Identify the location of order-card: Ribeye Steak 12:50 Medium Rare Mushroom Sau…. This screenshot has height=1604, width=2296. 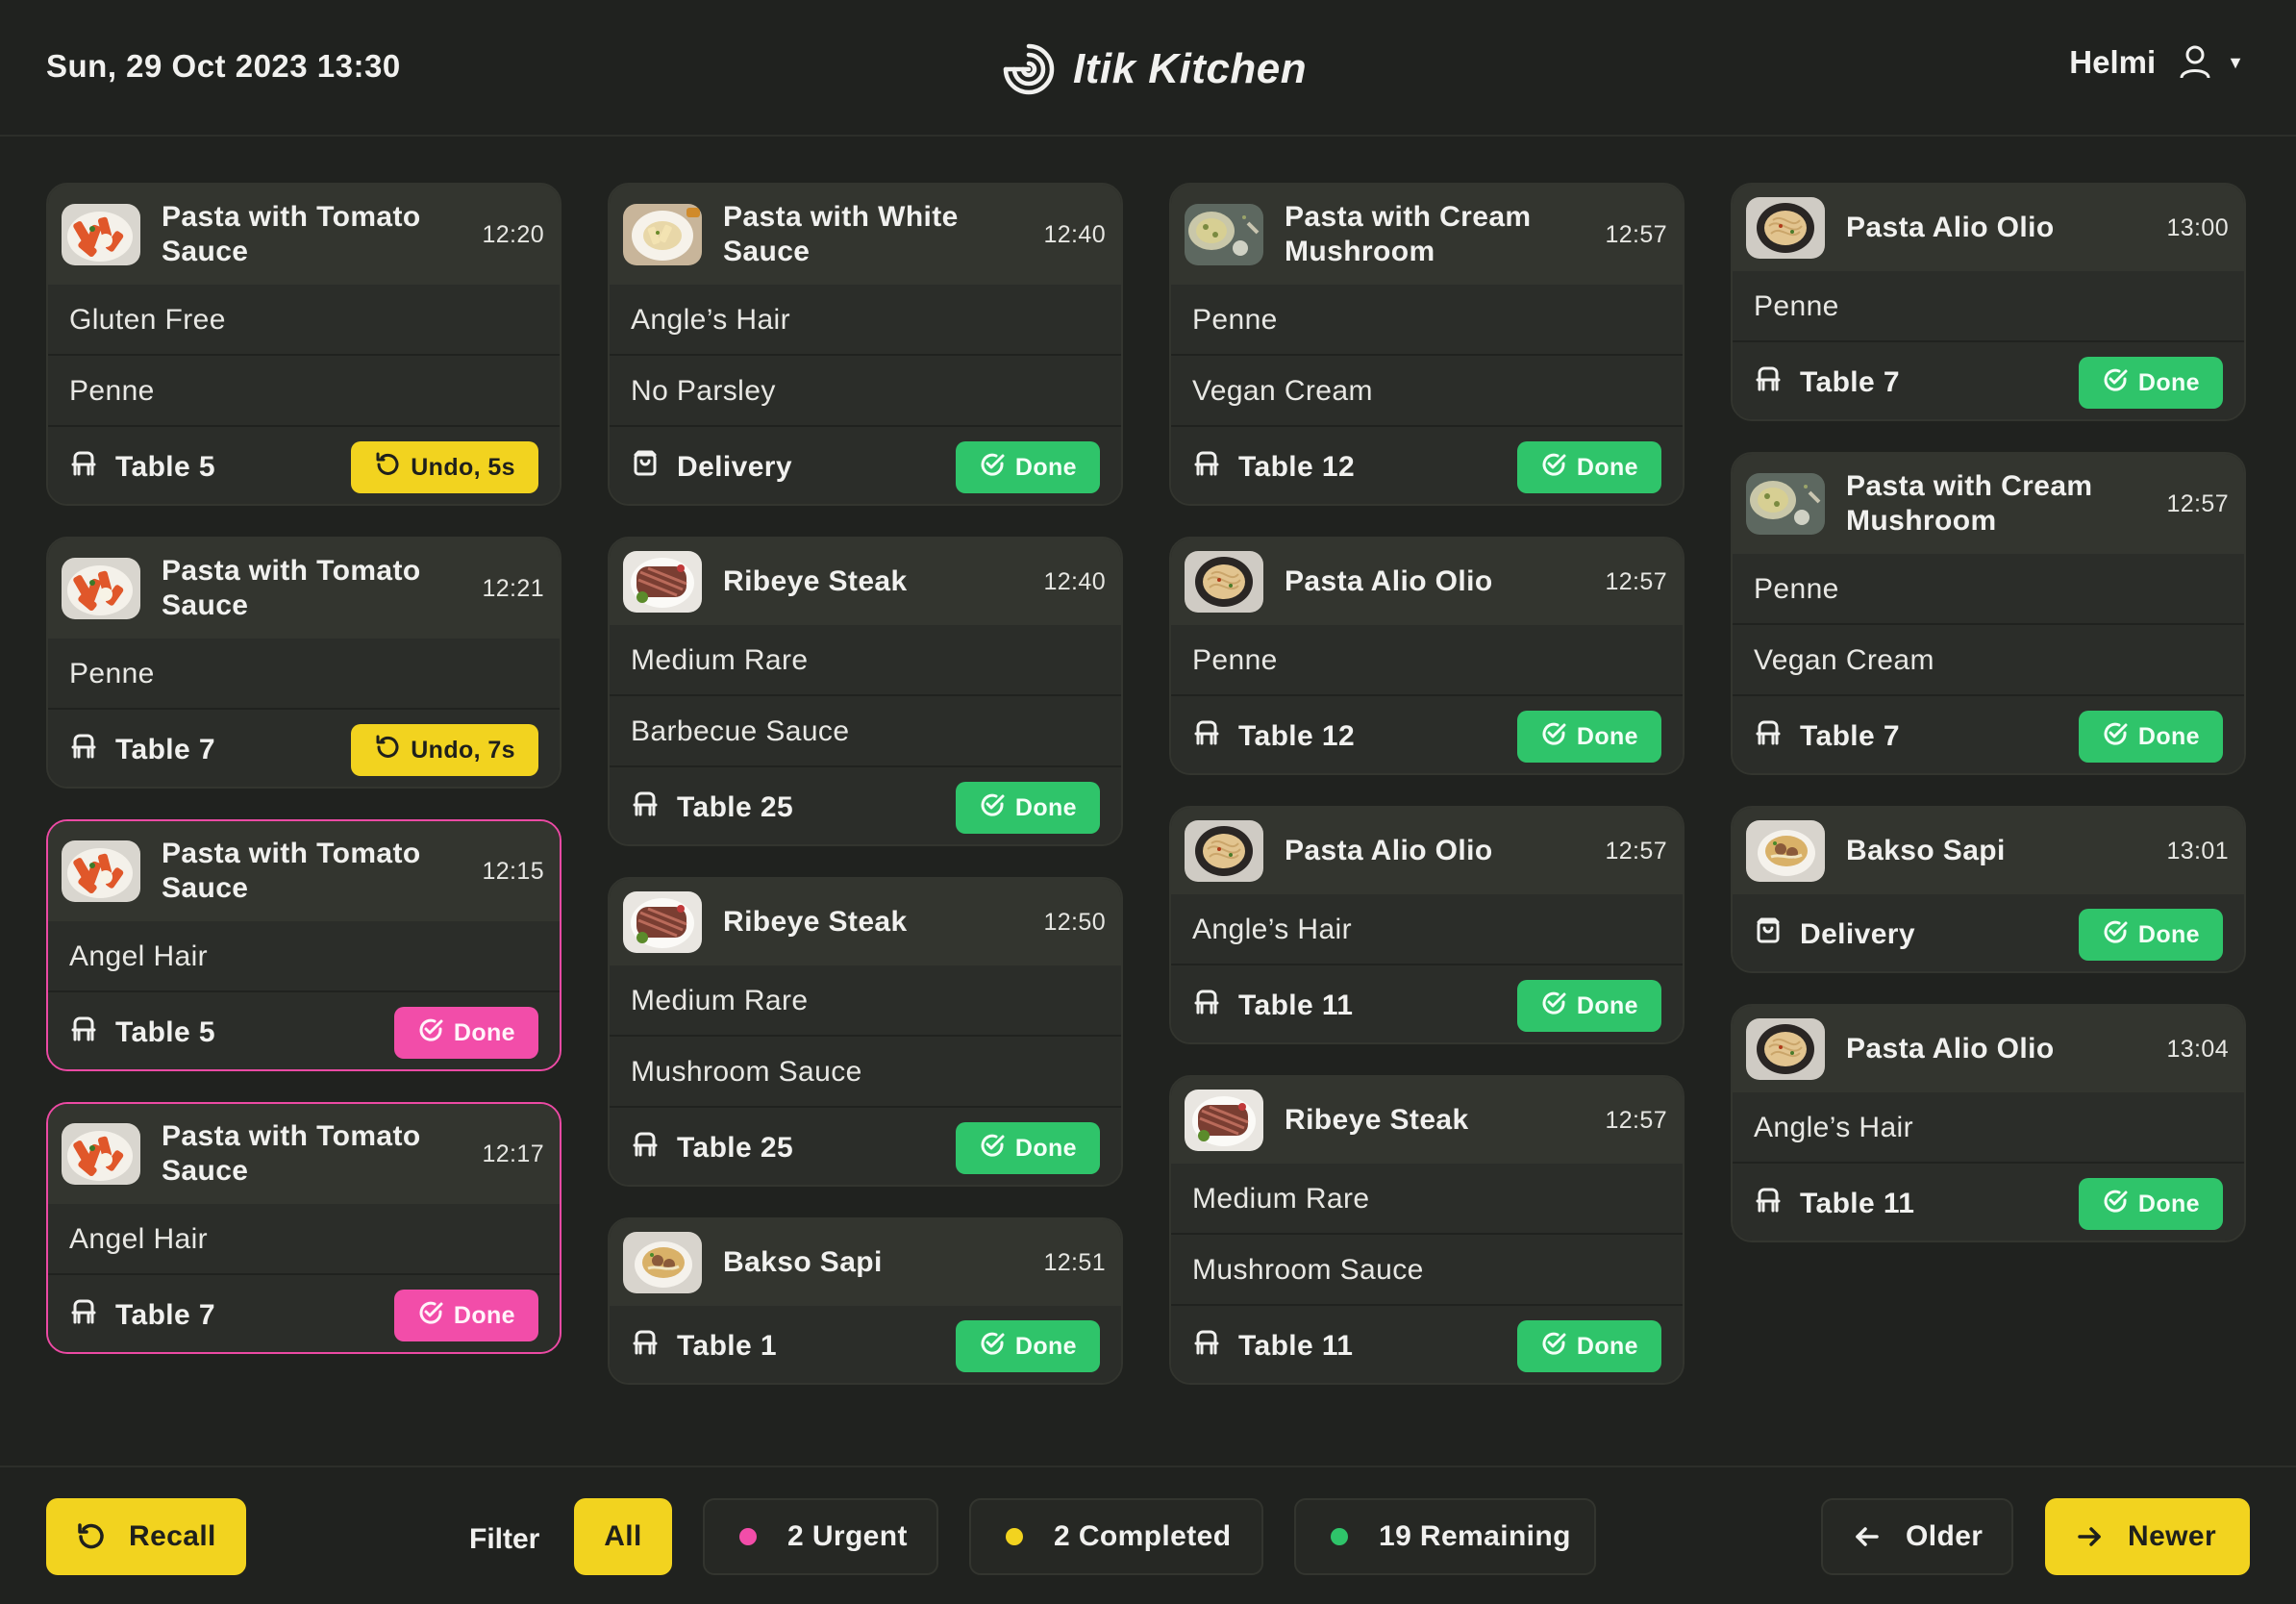
(865, 1032).